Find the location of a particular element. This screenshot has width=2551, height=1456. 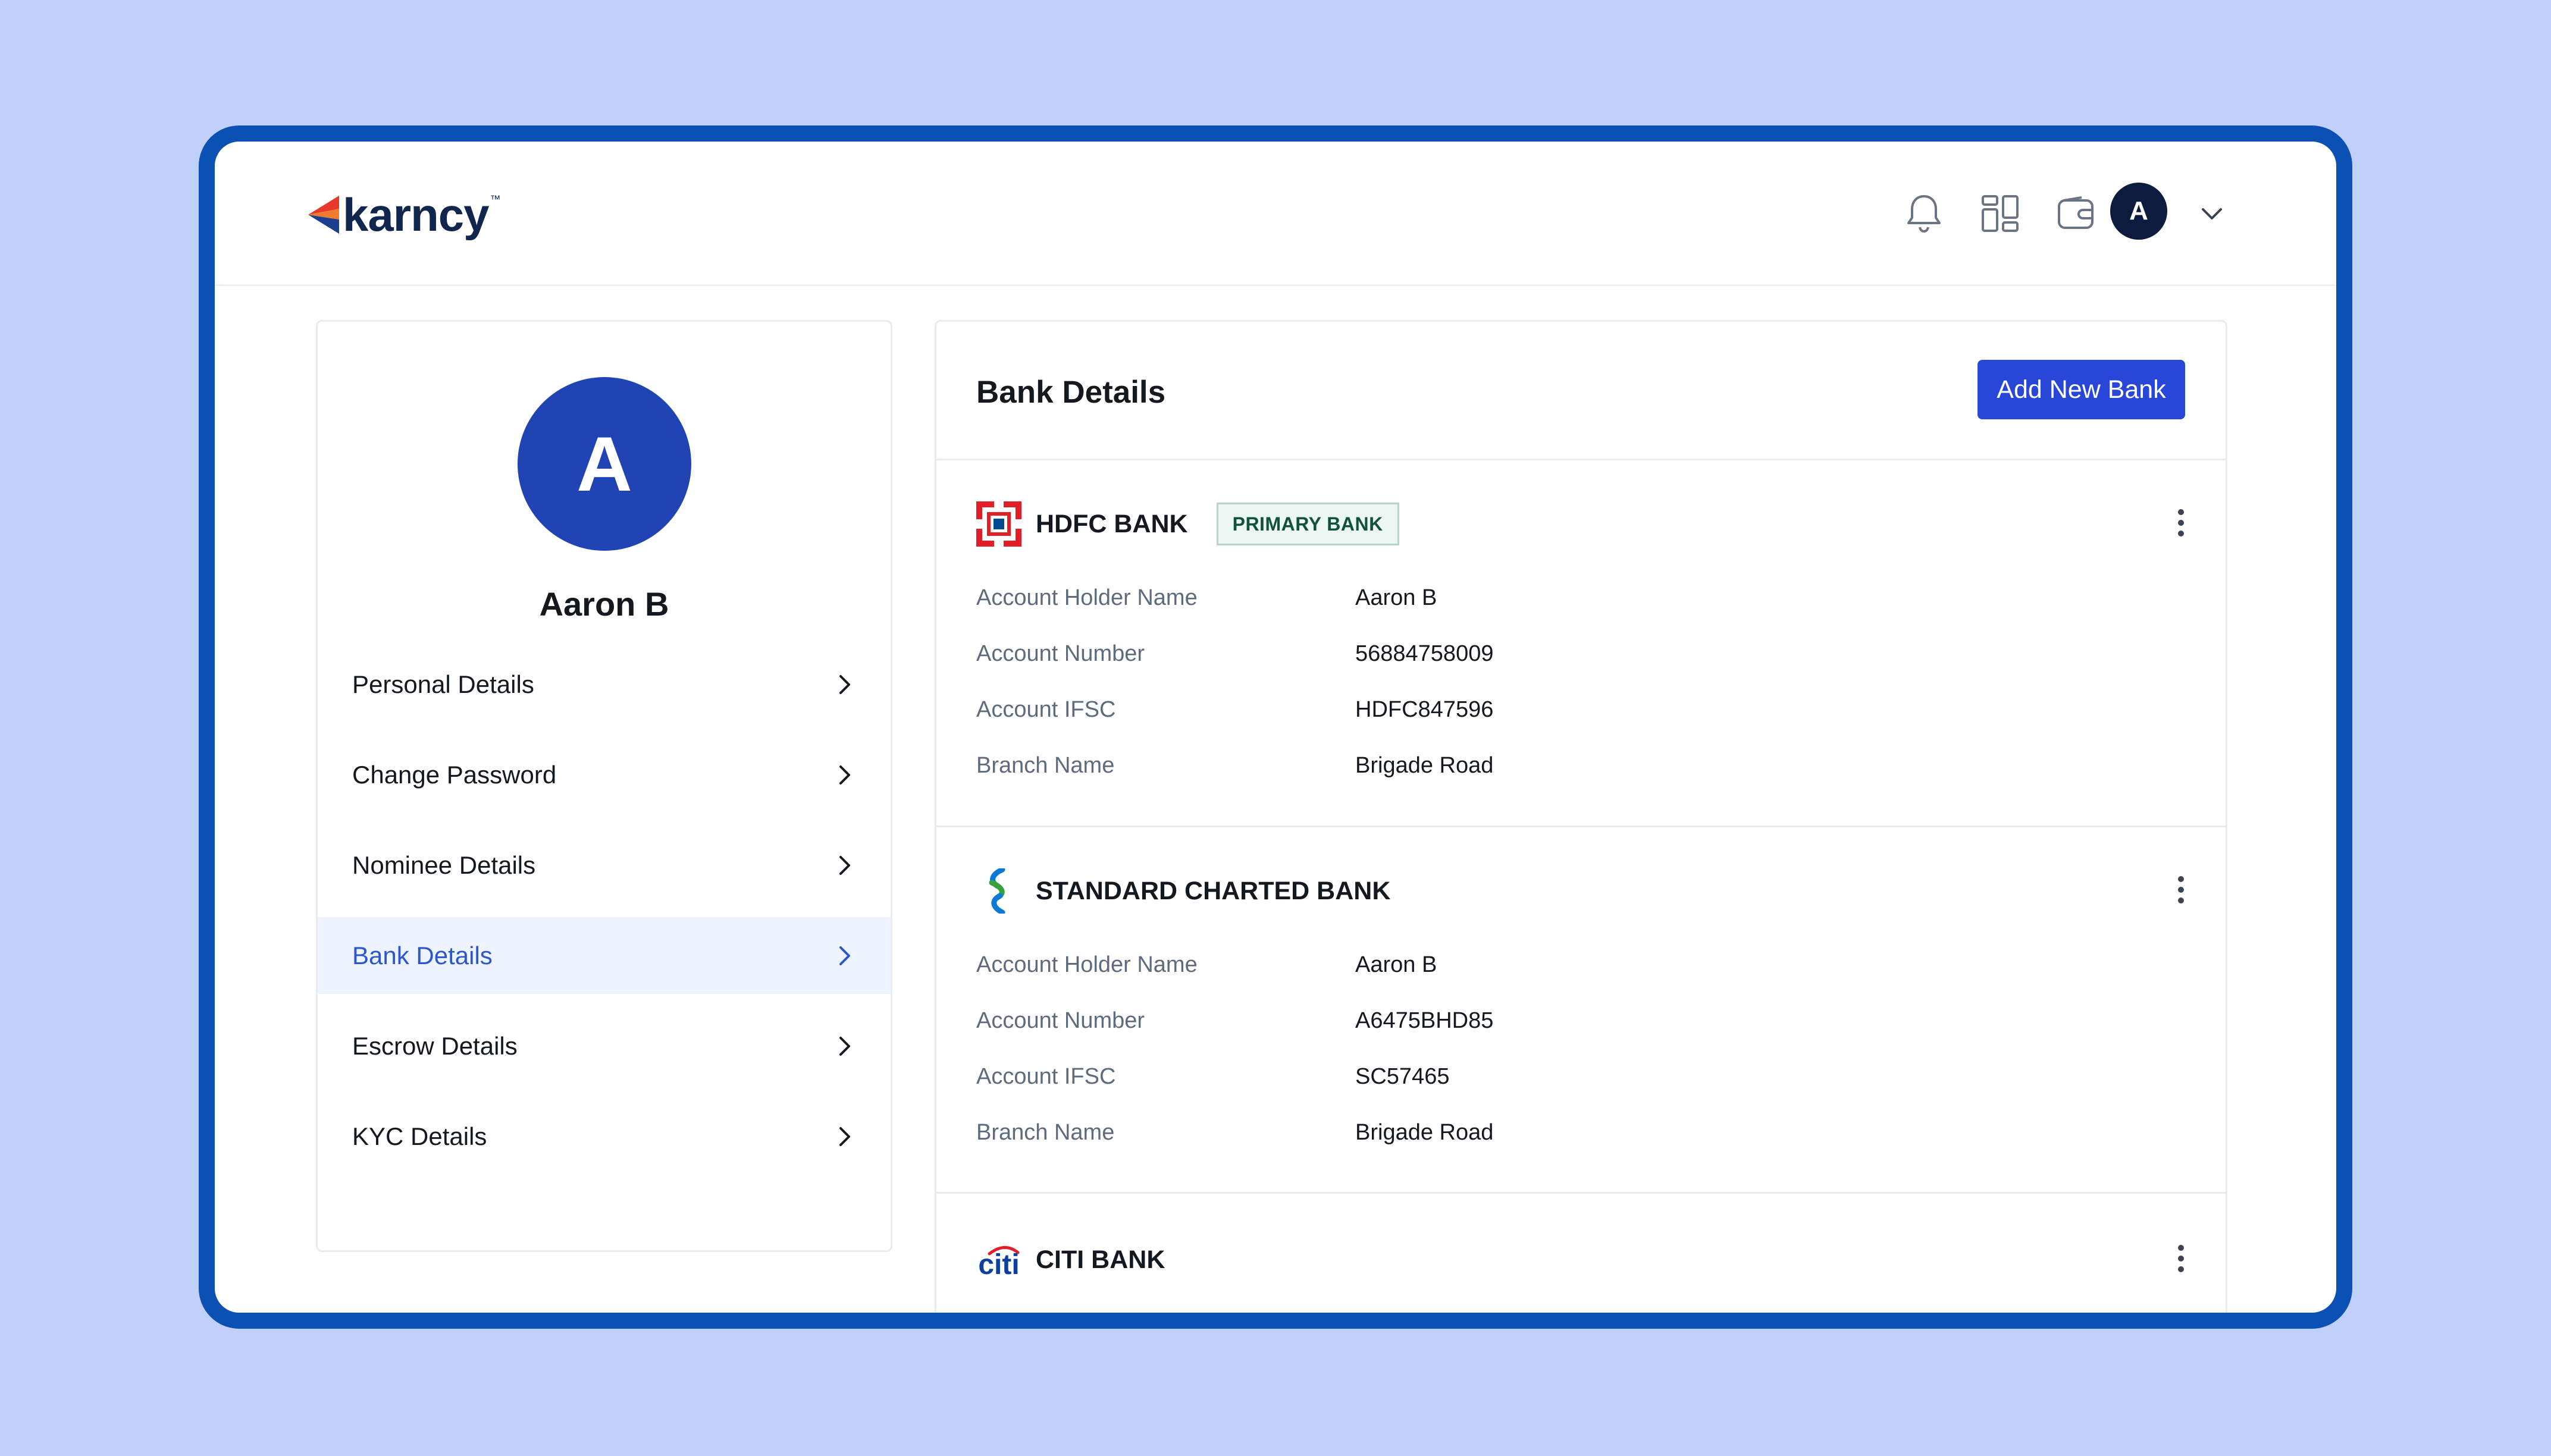

top-header: karncy ™ A is located at coordinates (1275, 214).